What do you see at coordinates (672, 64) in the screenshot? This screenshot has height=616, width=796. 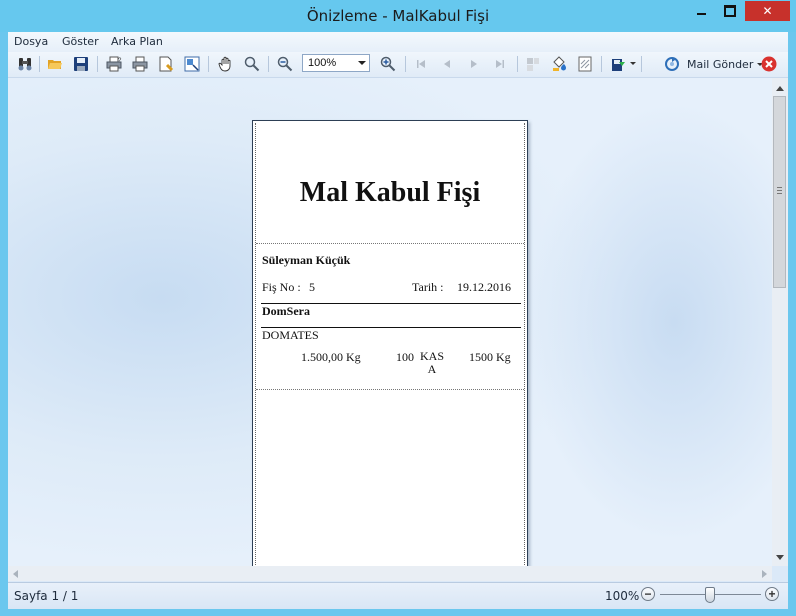 I see `send-mail-icon` at bounding box center [672, 64].